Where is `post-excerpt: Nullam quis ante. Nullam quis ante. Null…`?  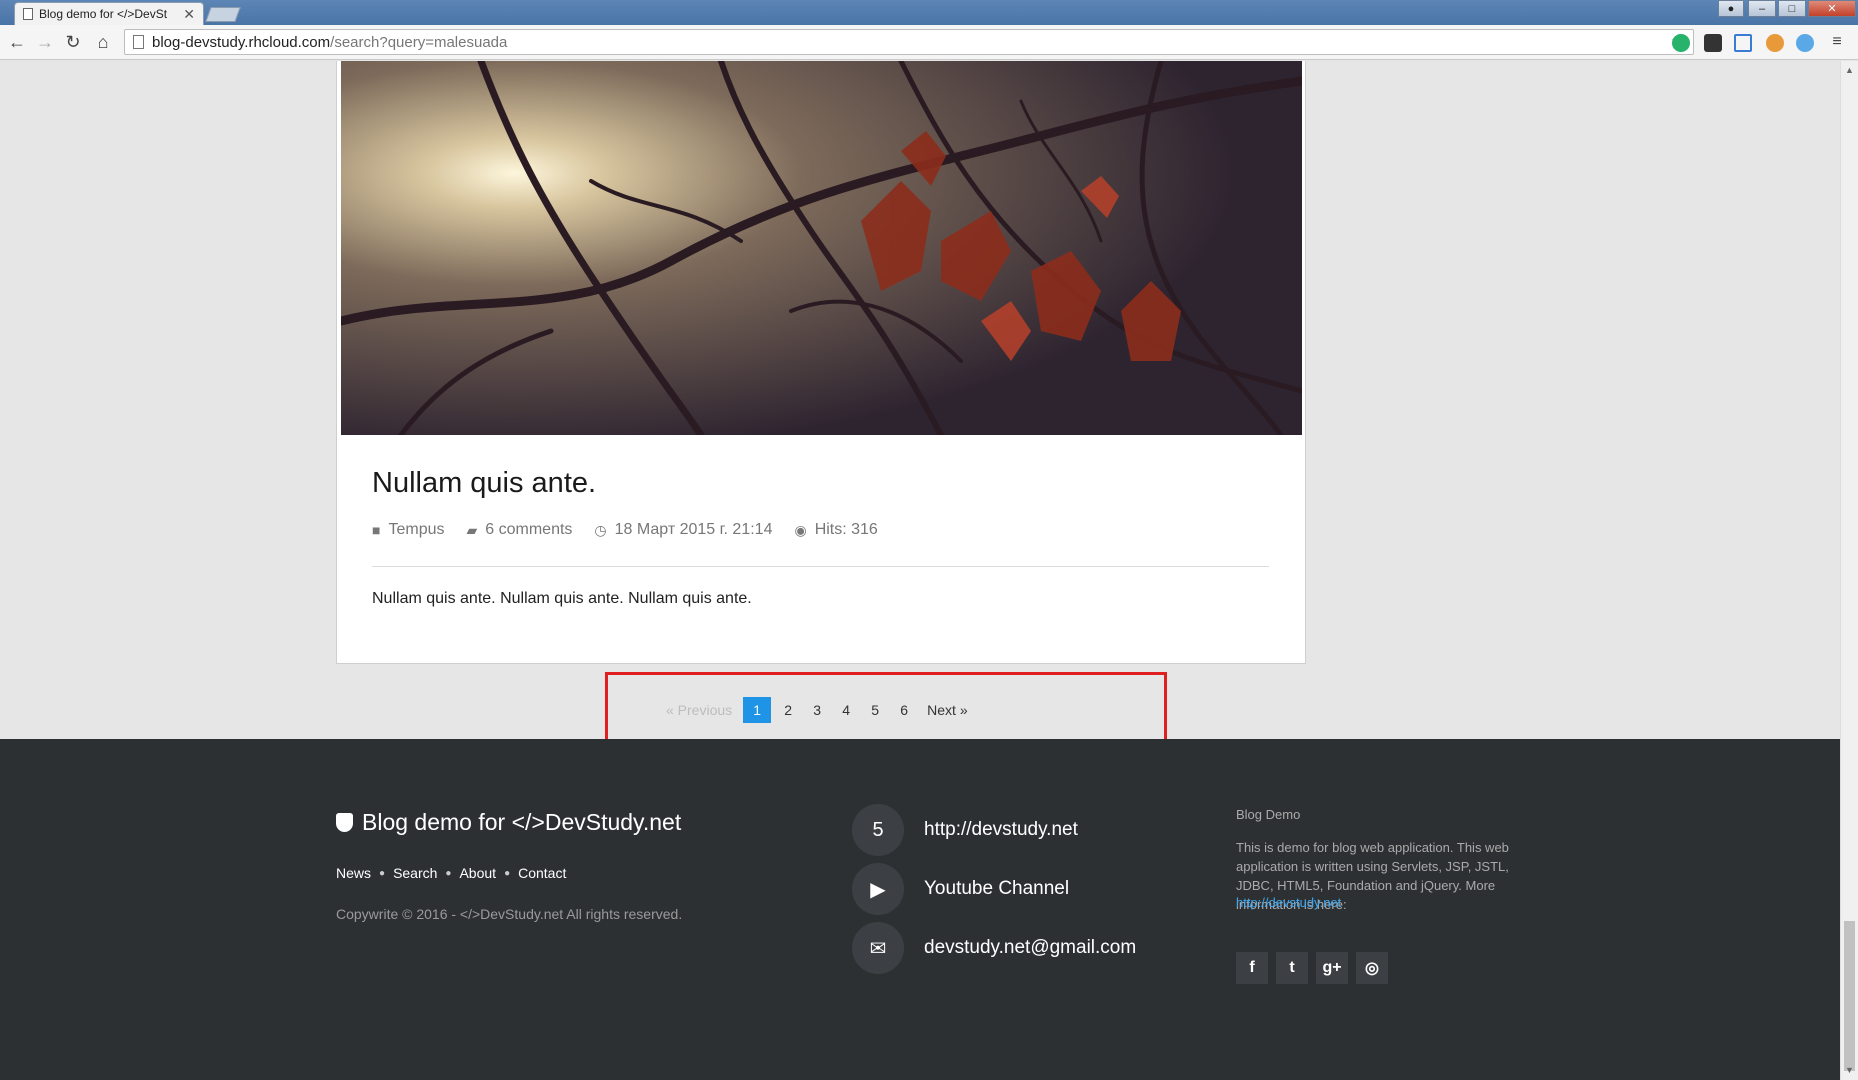
post-excerpt: Nullam quis ante. Nullam quis ante. Null… is located at coordinates (562, 598).